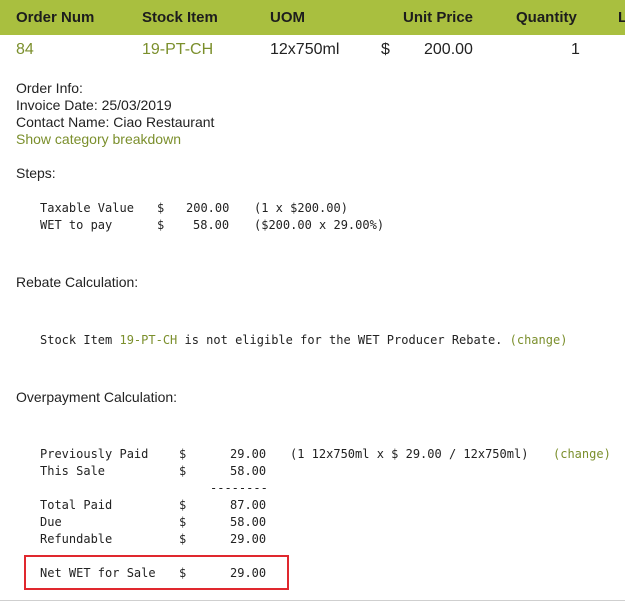 The width and height of the screenshot is (625, 609). I want to click on previously-paid-label: Previously Paid, so click(94, 454).